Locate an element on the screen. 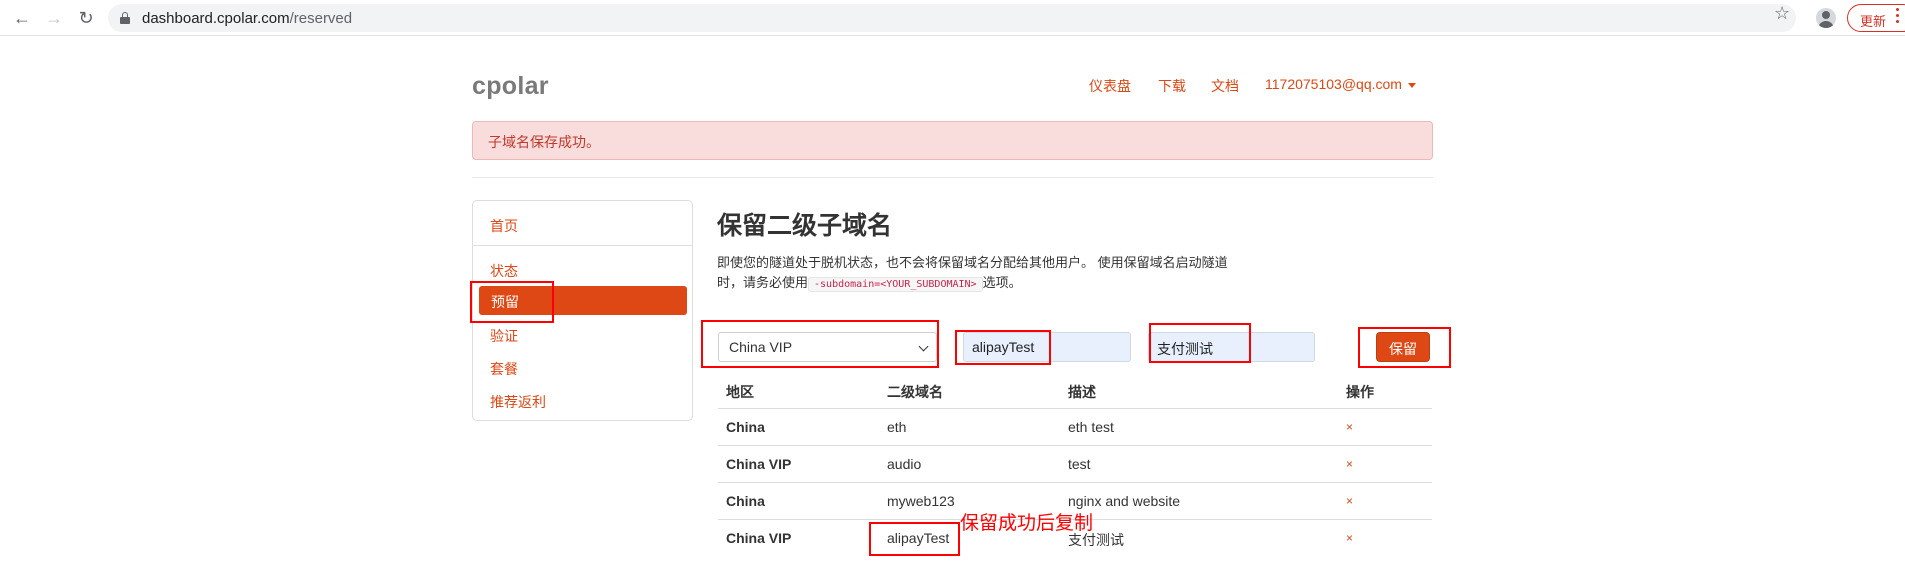  page-title: 保留二级子域名 is located at coordinates (805, 226).